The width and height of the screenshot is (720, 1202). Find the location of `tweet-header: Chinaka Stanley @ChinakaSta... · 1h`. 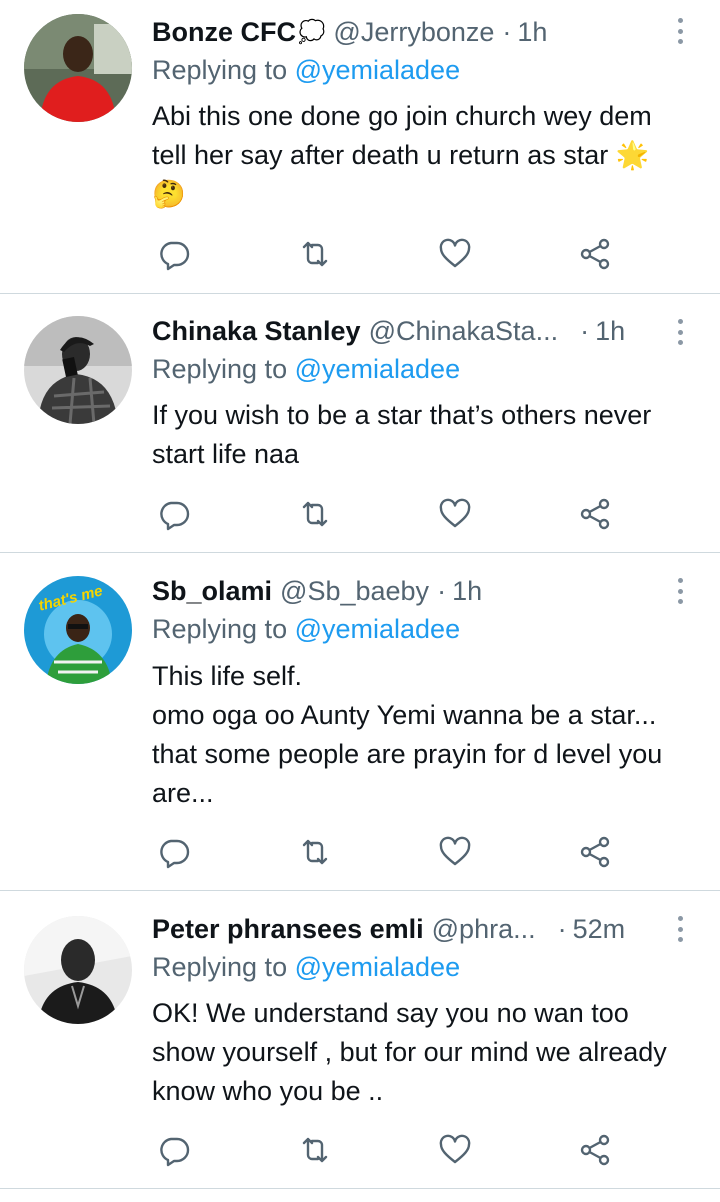

tweet-header: Chinaka Stanley @ChinakaSta... · 1h is located at coordinates (406, 331).